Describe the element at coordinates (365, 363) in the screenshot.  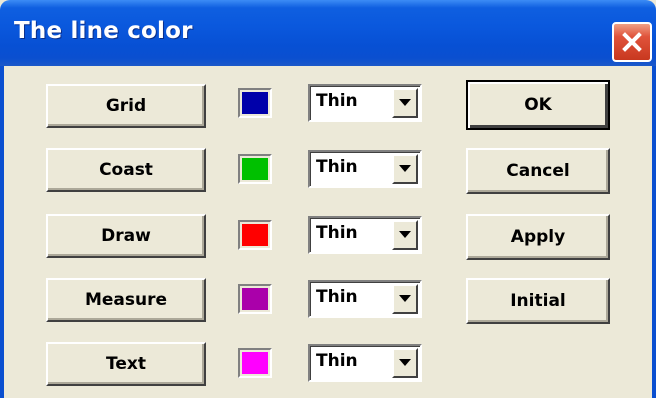
I see `text-thickness-select: Thin` at that location.